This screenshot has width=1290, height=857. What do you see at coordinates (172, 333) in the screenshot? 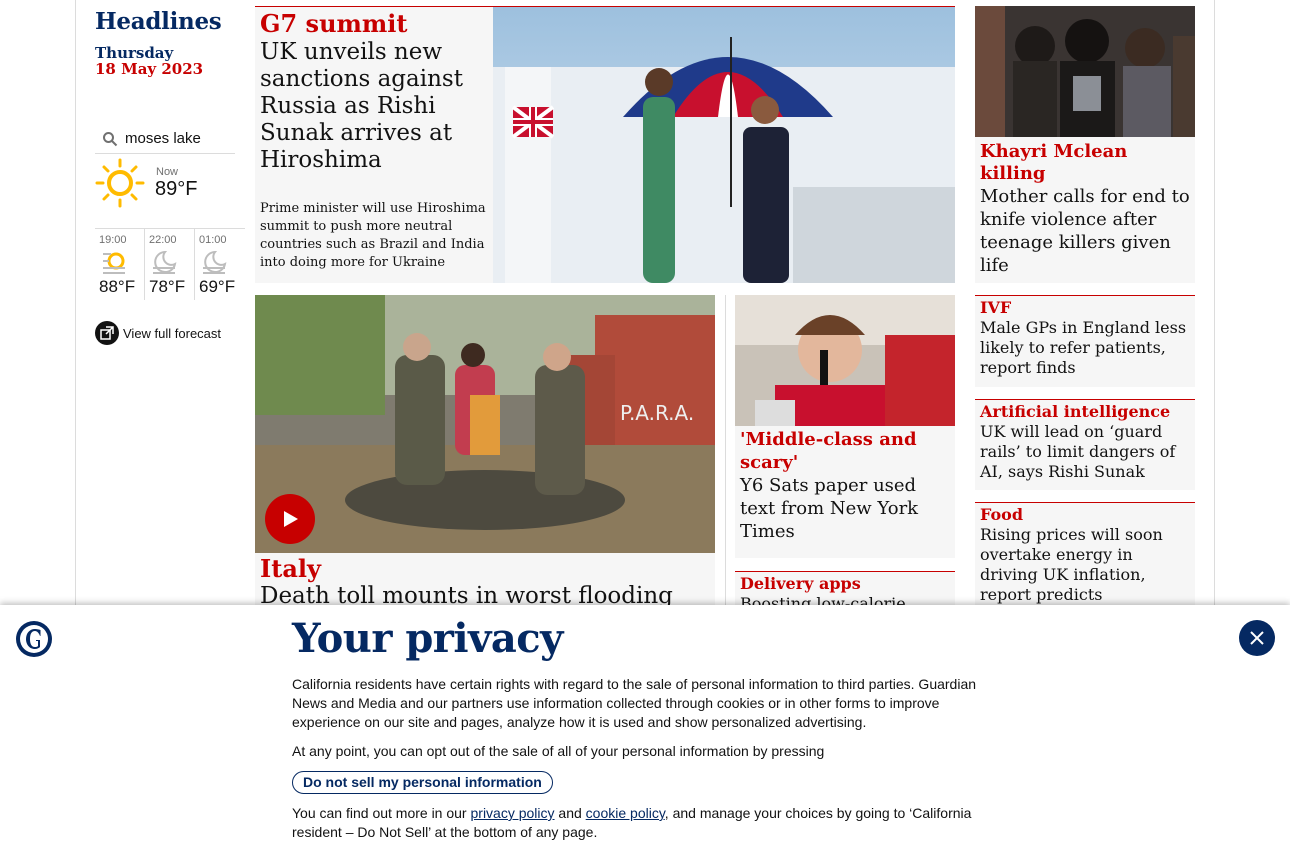
I see `view-full-forecast-label: View full forecast` at bounding box center [172, 333].